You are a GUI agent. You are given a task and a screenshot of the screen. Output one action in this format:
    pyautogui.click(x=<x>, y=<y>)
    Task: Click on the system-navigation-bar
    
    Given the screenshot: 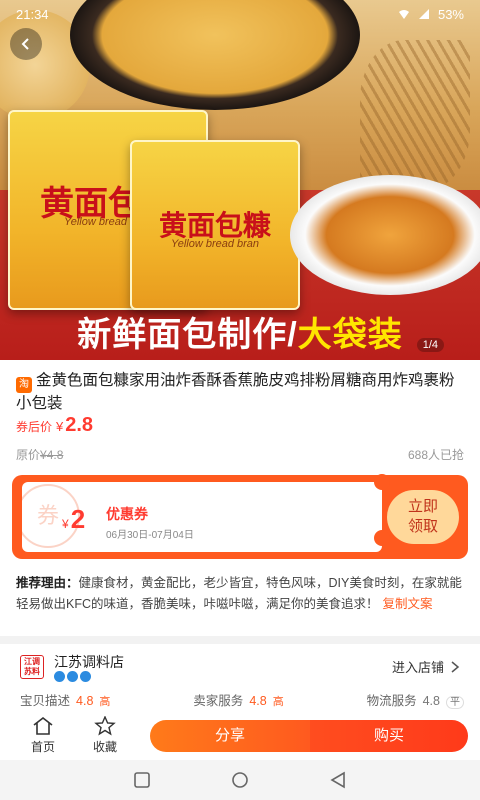 What is the action you would take?
    pyautogui.click(x=240, y=780)
    